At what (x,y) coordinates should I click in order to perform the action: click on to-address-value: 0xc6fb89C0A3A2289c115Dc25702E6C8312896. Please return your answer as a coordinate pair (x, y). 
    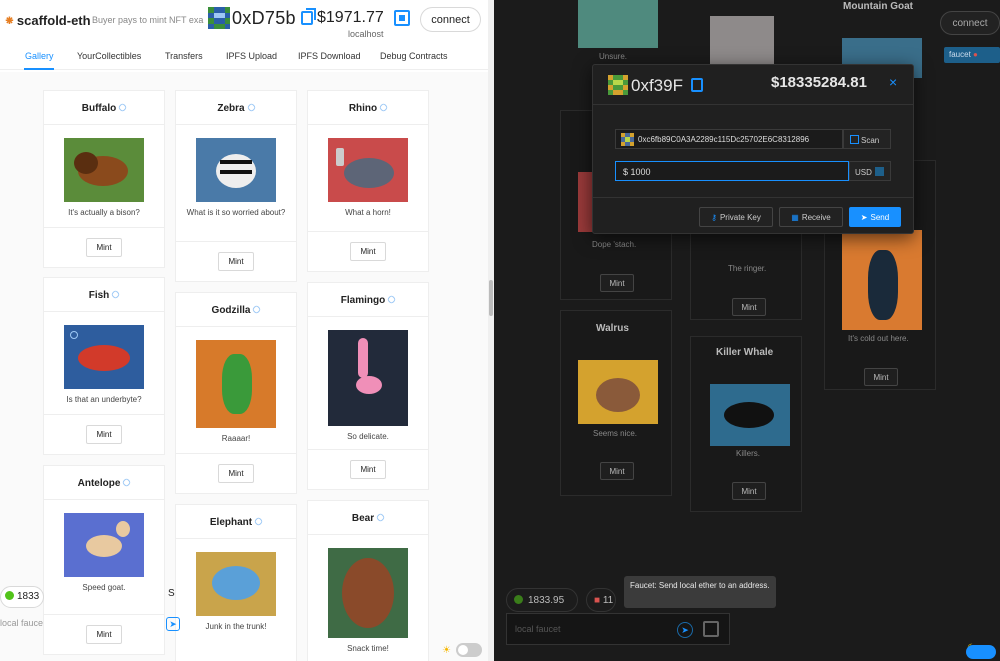
    Looking at the image, I should click on (724, 139).